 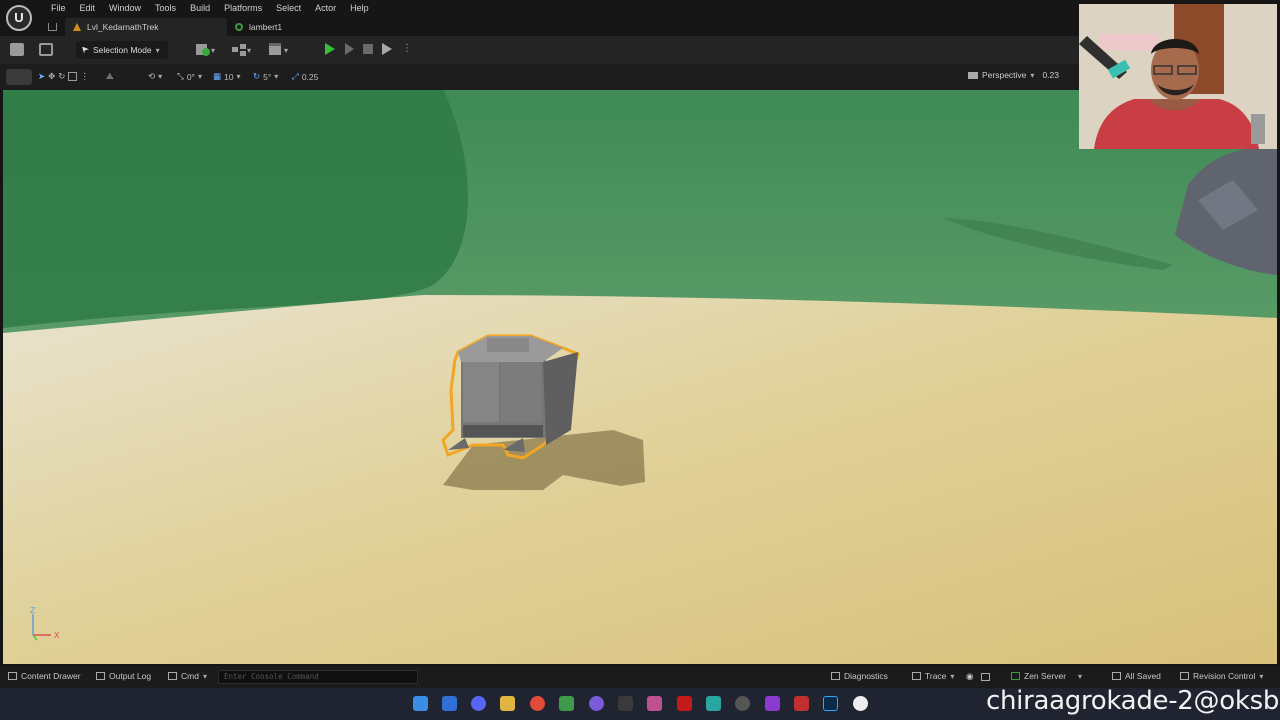 I want to click on outlook-icon, so click(x=449, y=703).